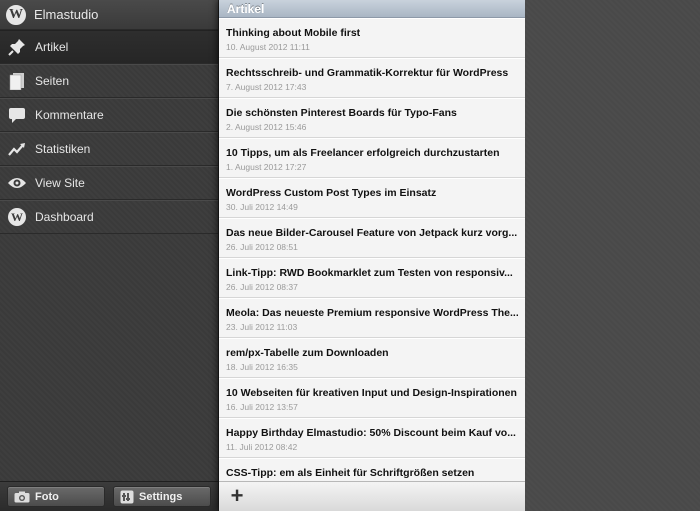 This screenshot has height=511, width=700. Describe the element at coordinates (63, 149) in the screenshot. I see `sidebar-item-label: Statistiken` at that location.